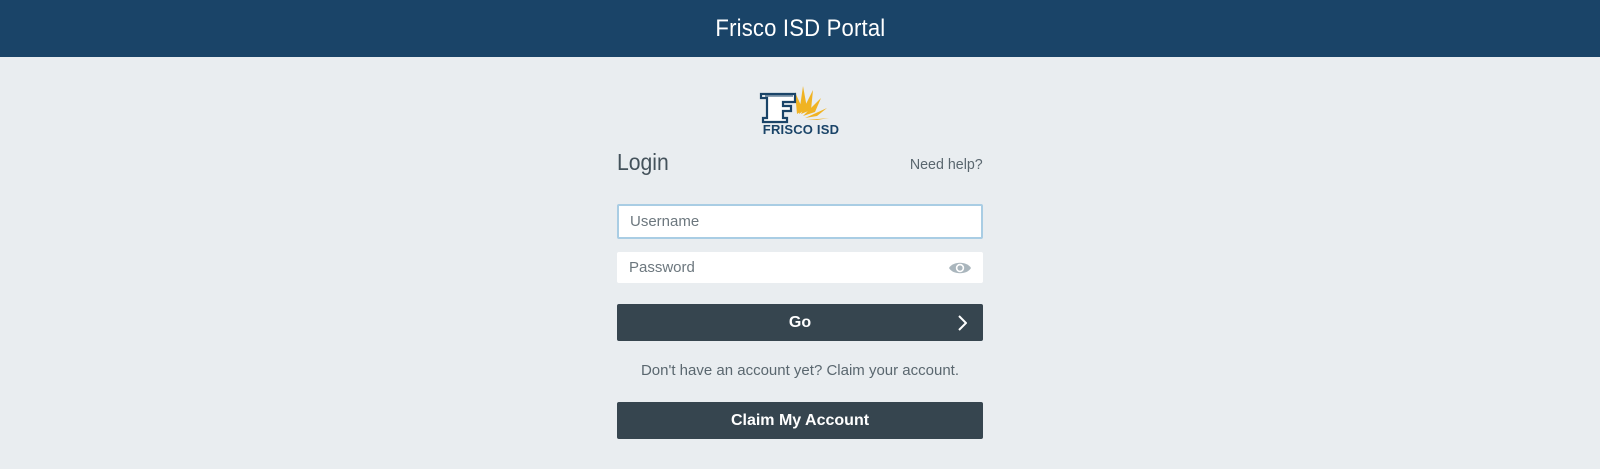 This screenshot has width=1600, height=469. What do you see at coordinates (794, 105) in the screenshot?
I see `logo-emblem-icon` at bounding box center [794, 105].